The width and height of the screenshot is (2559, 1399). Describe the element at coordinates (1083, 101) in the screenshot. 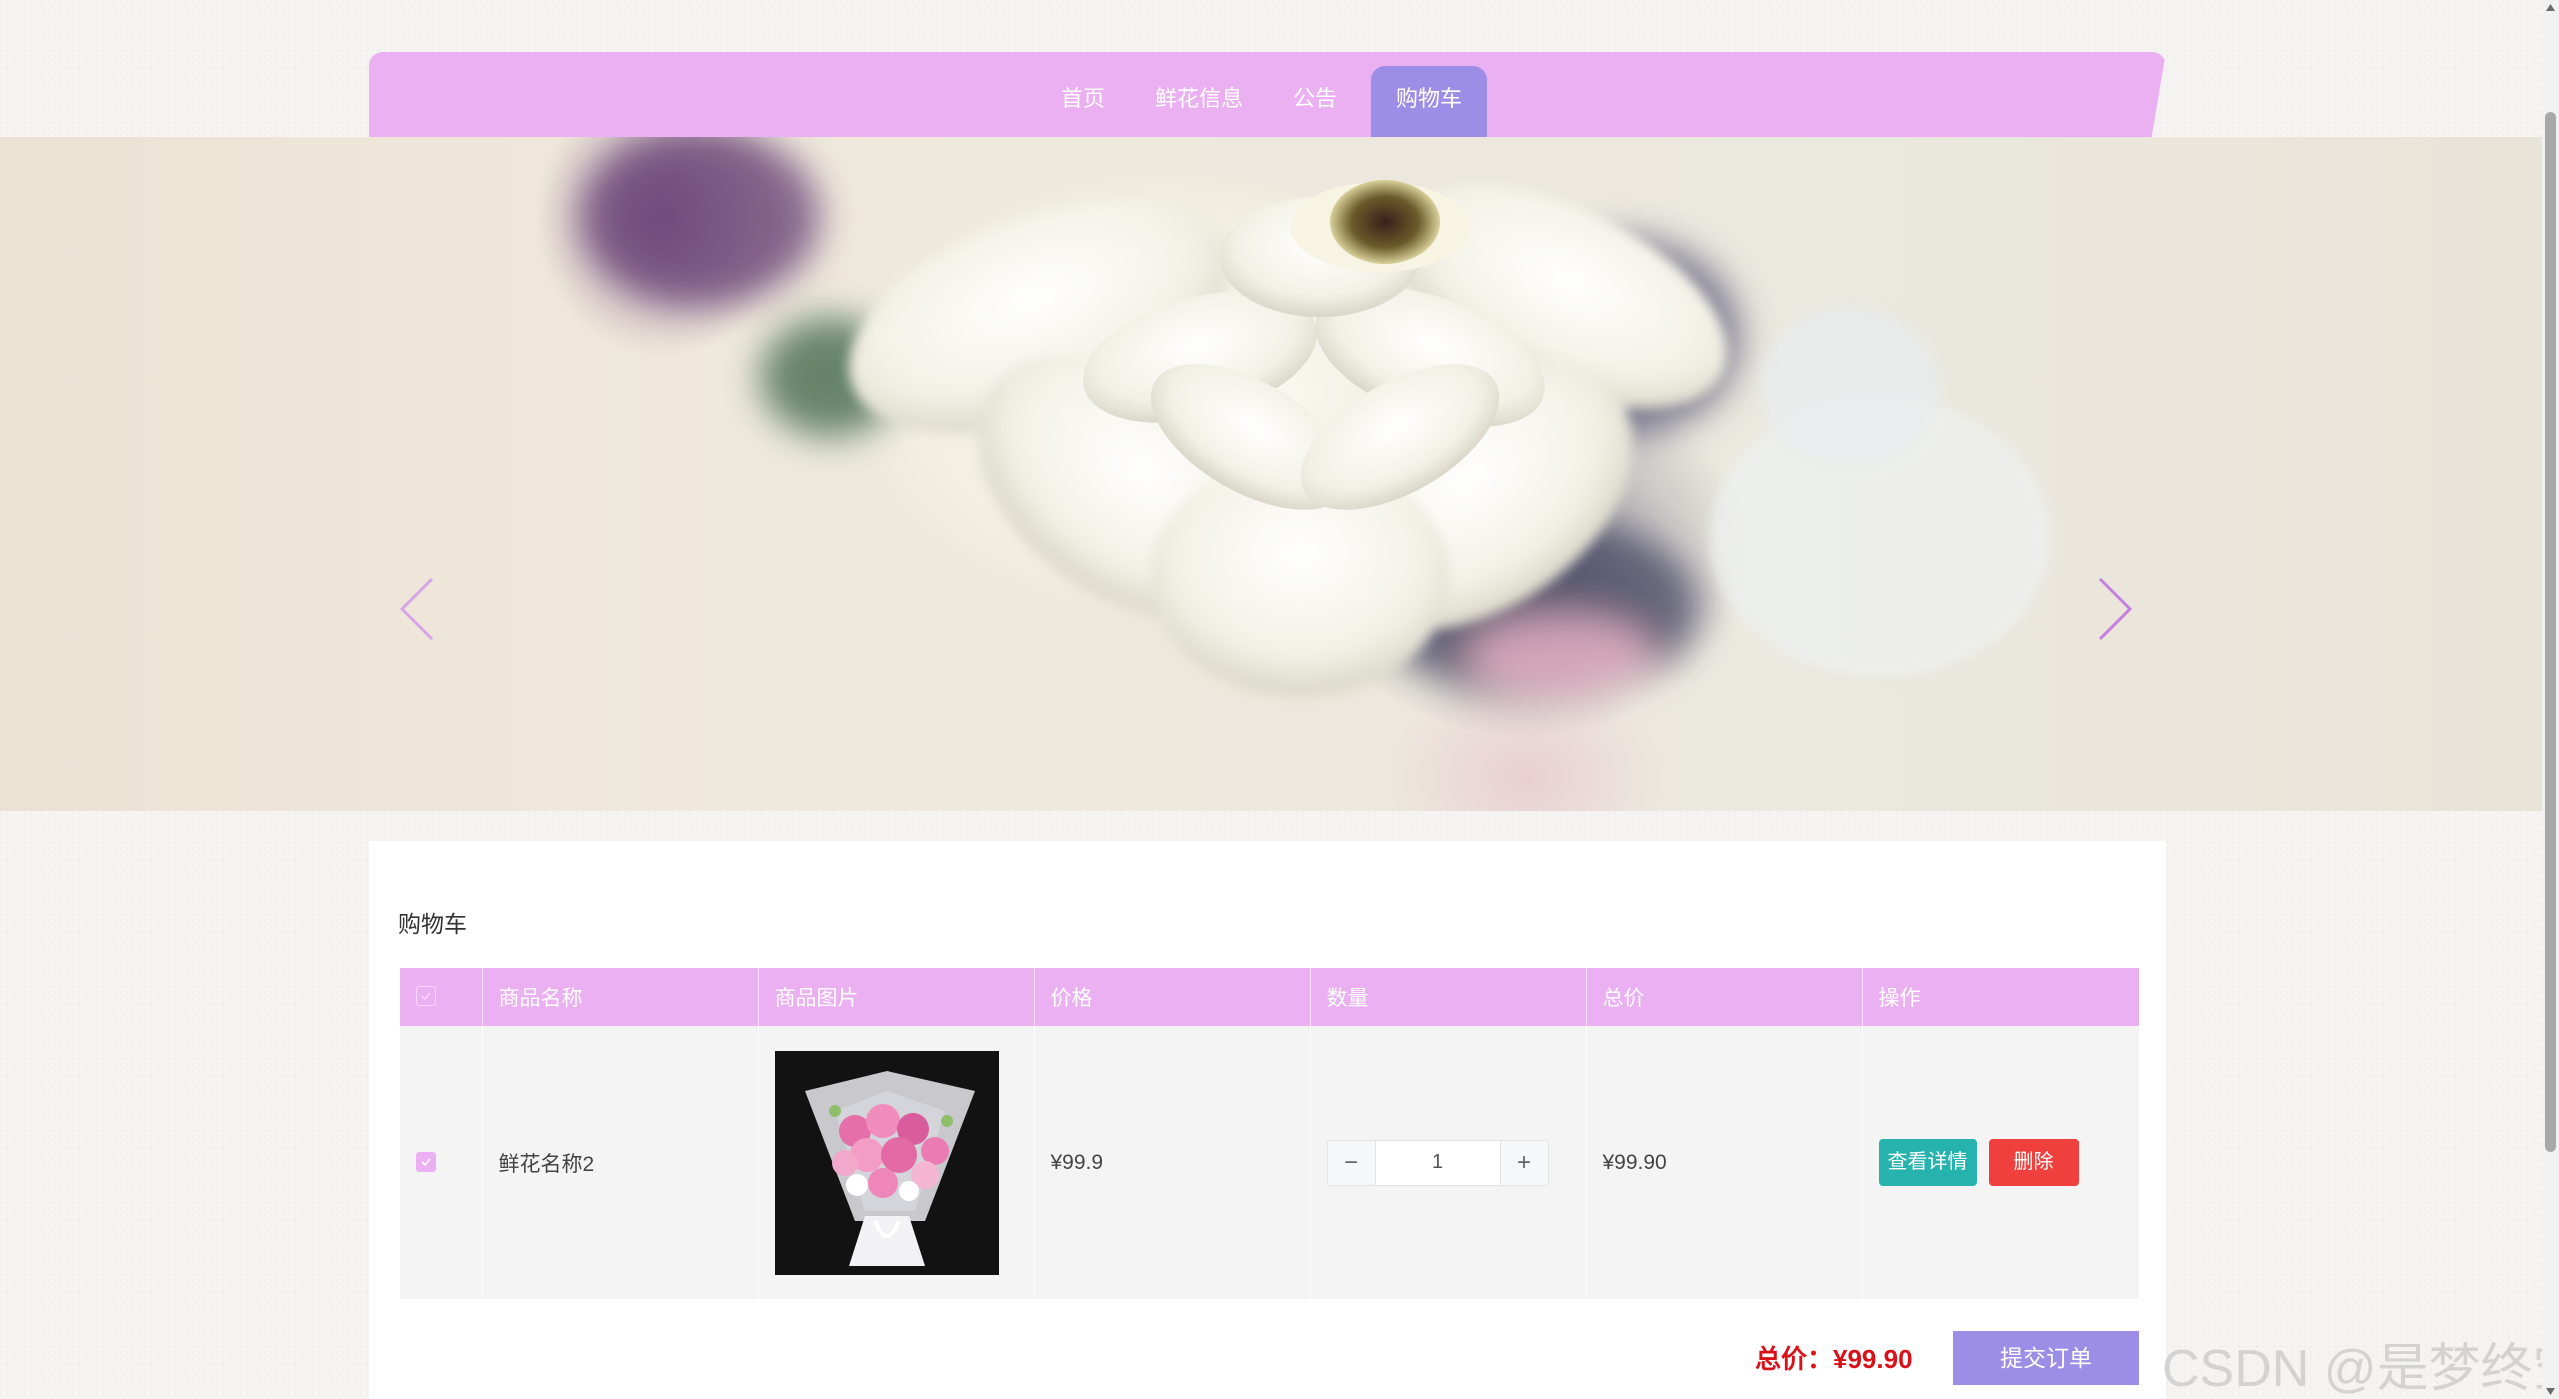

I see `nav-item-home: 首页` at that location.